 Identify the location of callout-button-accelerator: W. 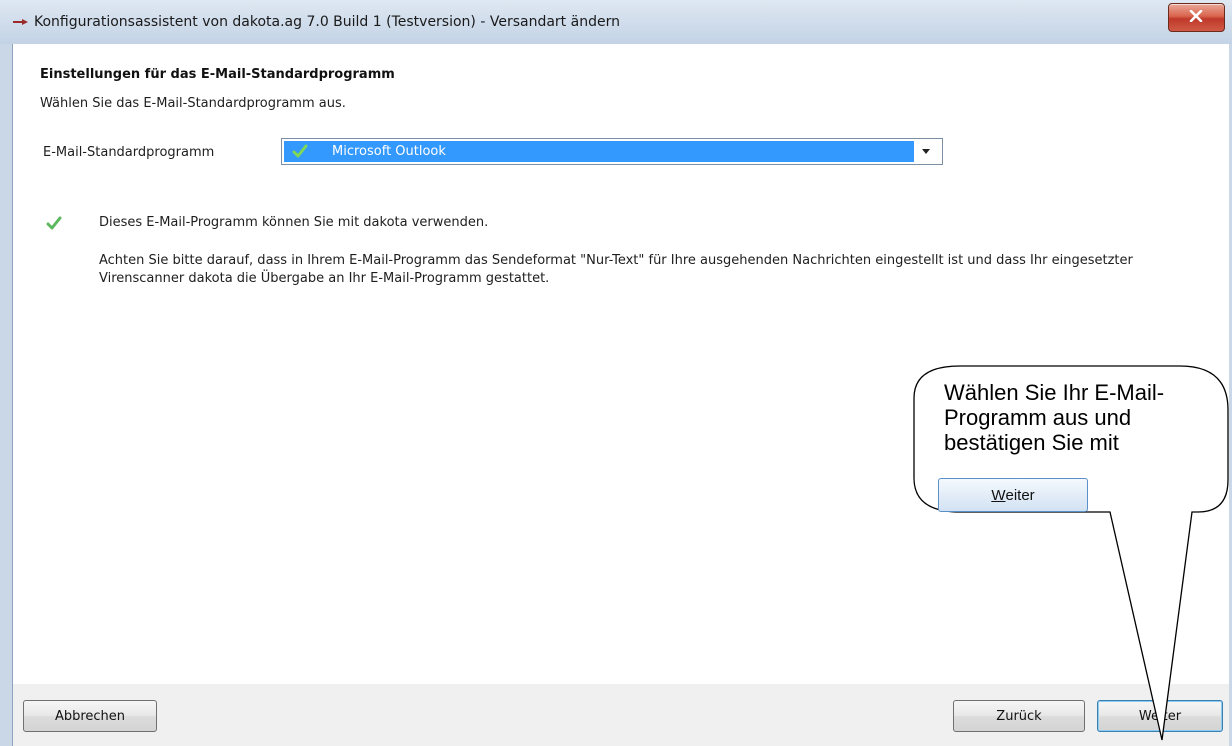
(998, 495).